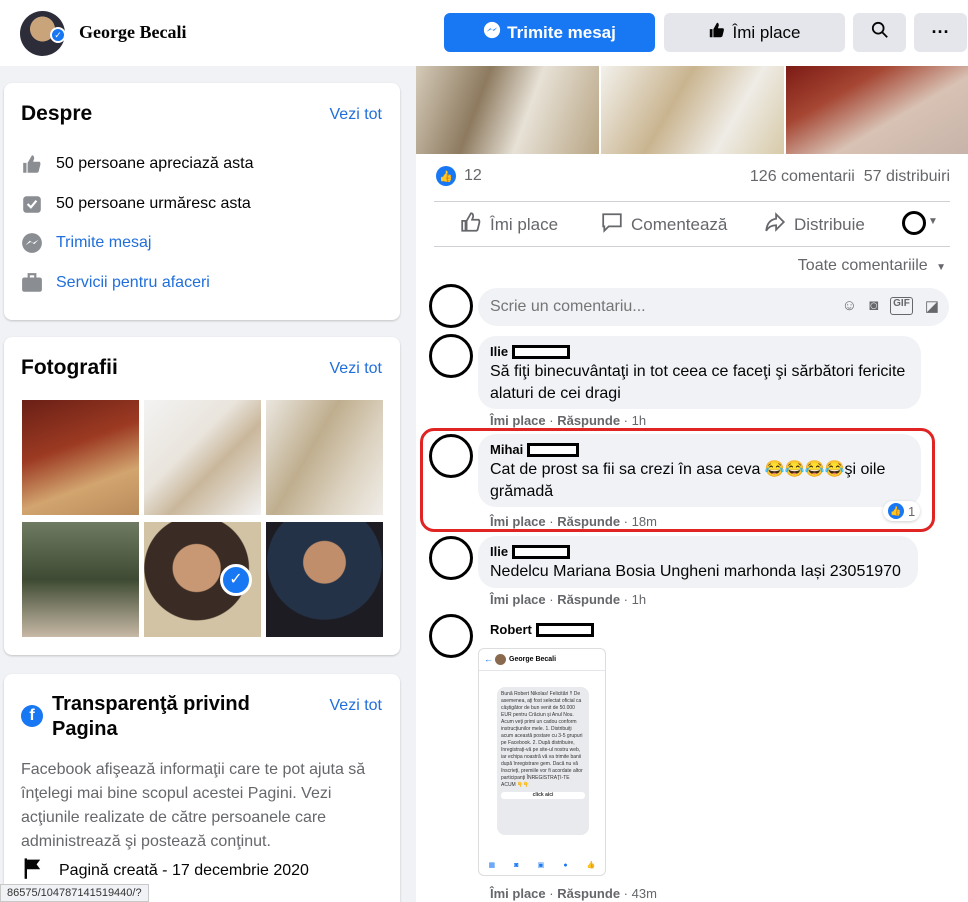  I want to click on input-icons: ☺ ◙ GIF ◪, so click(890, 306).